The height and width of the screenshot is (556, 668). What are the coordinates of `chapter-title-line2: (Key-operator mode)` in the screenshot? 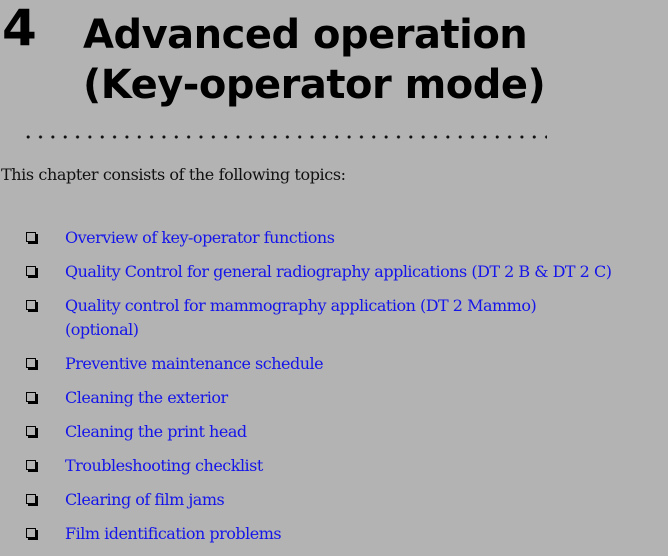 It's located at (314, 85).